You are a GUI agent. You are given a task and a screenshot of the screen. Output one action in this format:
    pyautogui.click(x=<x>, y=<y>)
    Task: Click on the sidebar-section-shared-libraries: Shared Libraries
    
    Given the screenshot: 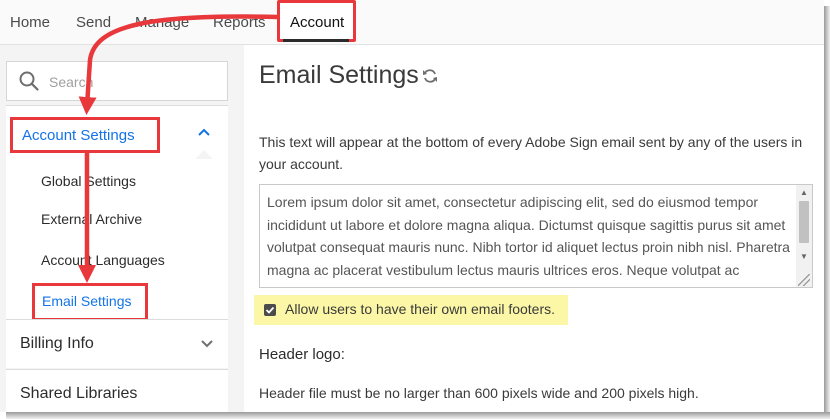 What is the action you would take?
    pyautogui.click(x=117, y=390)
    